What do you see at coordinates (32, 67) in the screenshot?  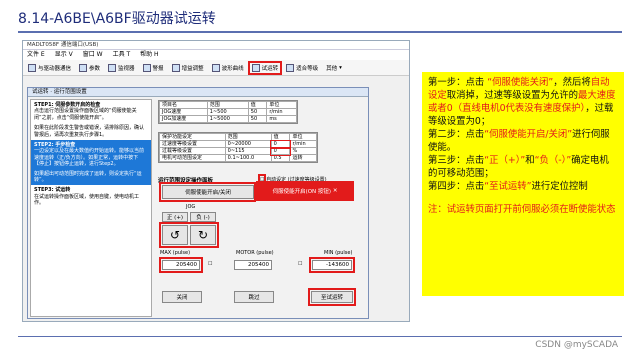 I see `connect-icon` at bounding box center [32, 67].